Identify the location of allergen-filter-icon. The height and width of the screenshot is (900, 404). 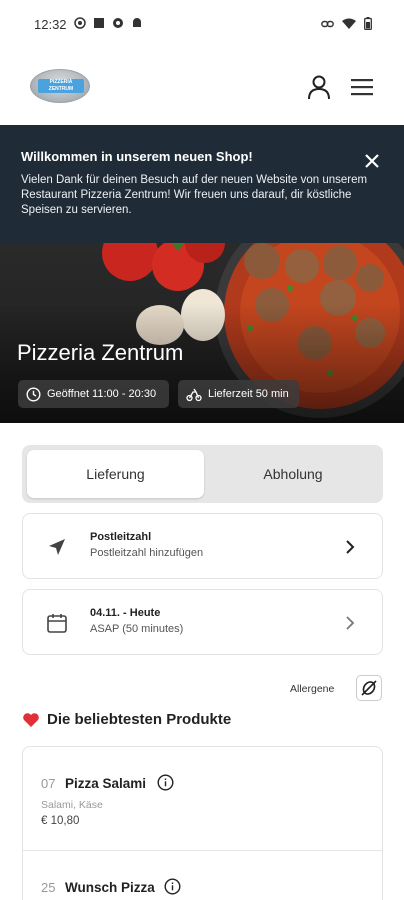
(369, 688).